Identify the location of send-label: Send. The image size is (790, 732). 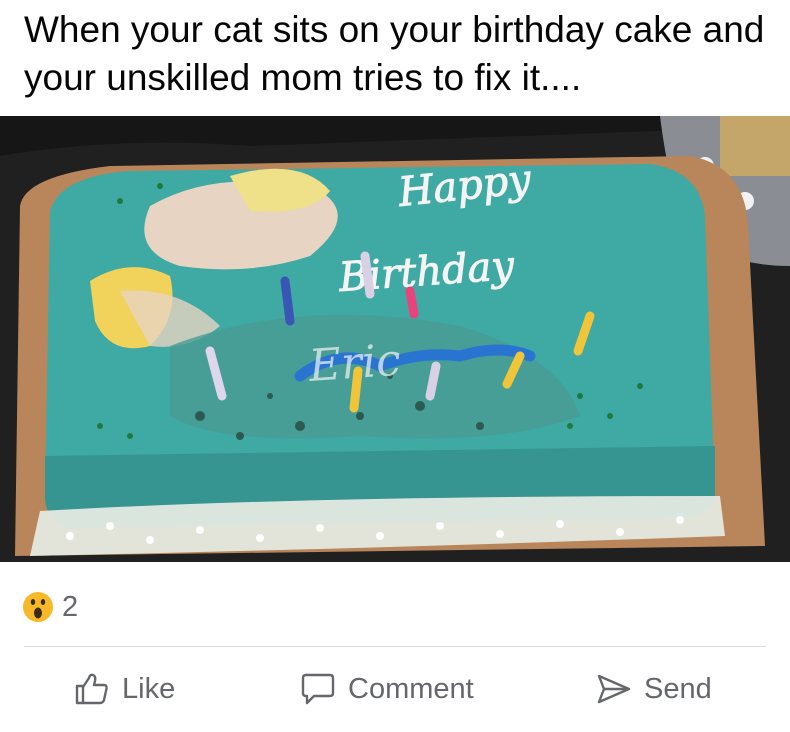
(678, 688).